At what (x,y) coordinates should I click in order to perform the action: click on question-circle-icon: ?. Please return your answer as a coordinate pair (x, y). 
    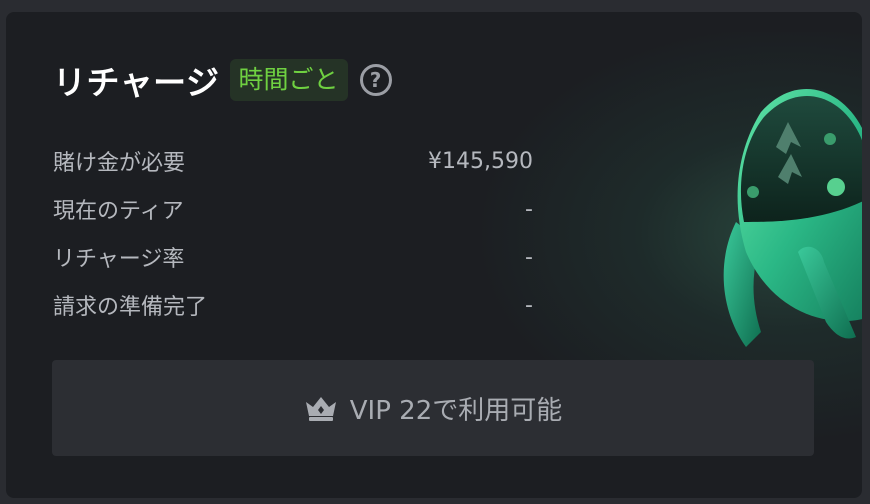
    Looking at the image, I should click on (375, 80).